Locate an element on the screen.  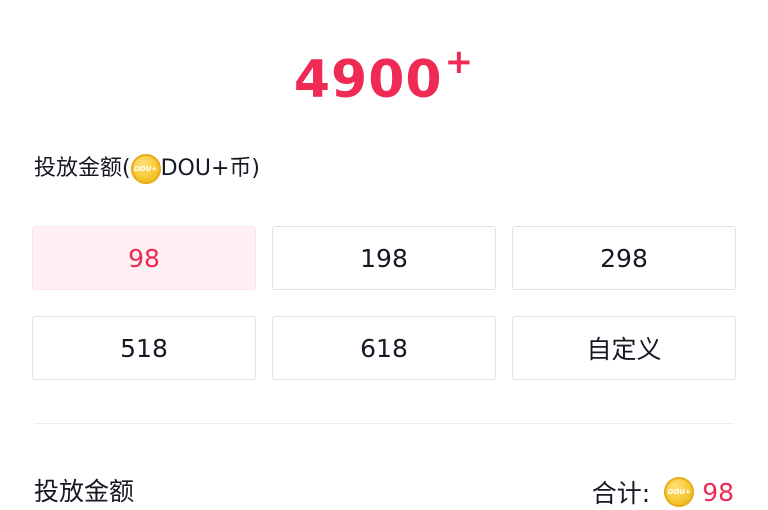
amount-option-98: 98 is located at coordinates (144, 258).